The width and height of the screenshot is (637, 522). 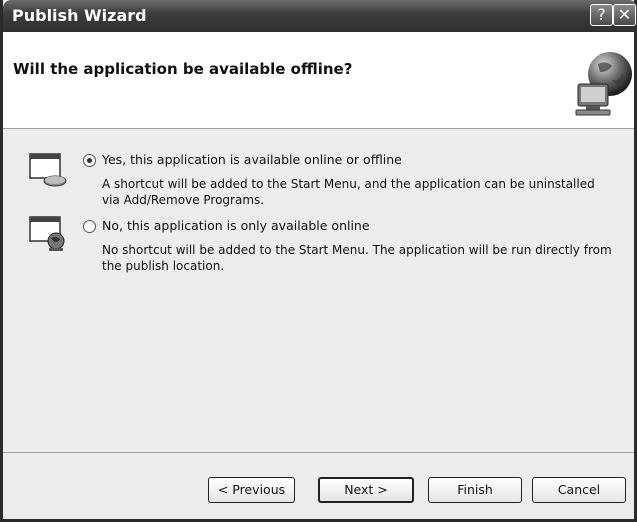 I want to click on finish-button: Finish, so click(x=475, y=490).